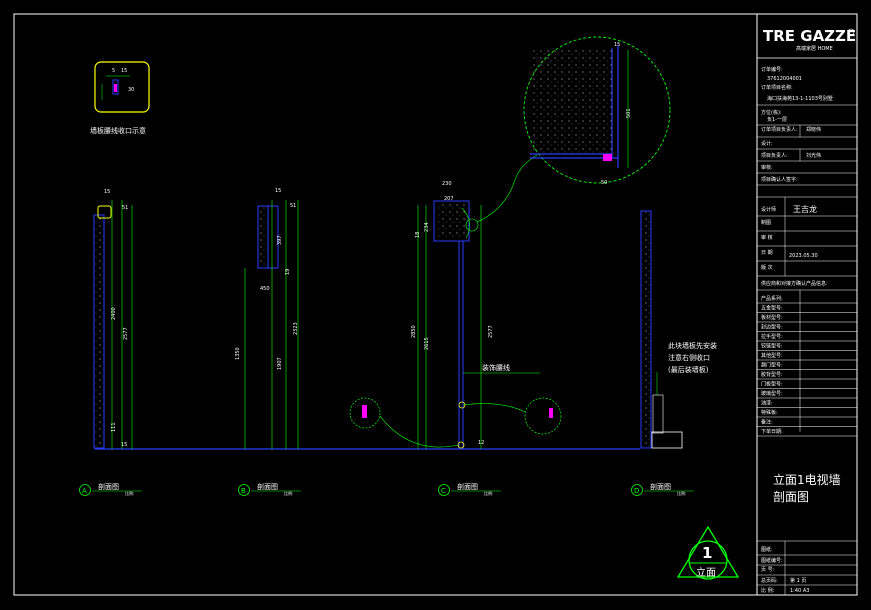  Describe the element at coordinates (772, 393) in the screenshot. I see `product-row-label: 玻璃型号:` at that location.